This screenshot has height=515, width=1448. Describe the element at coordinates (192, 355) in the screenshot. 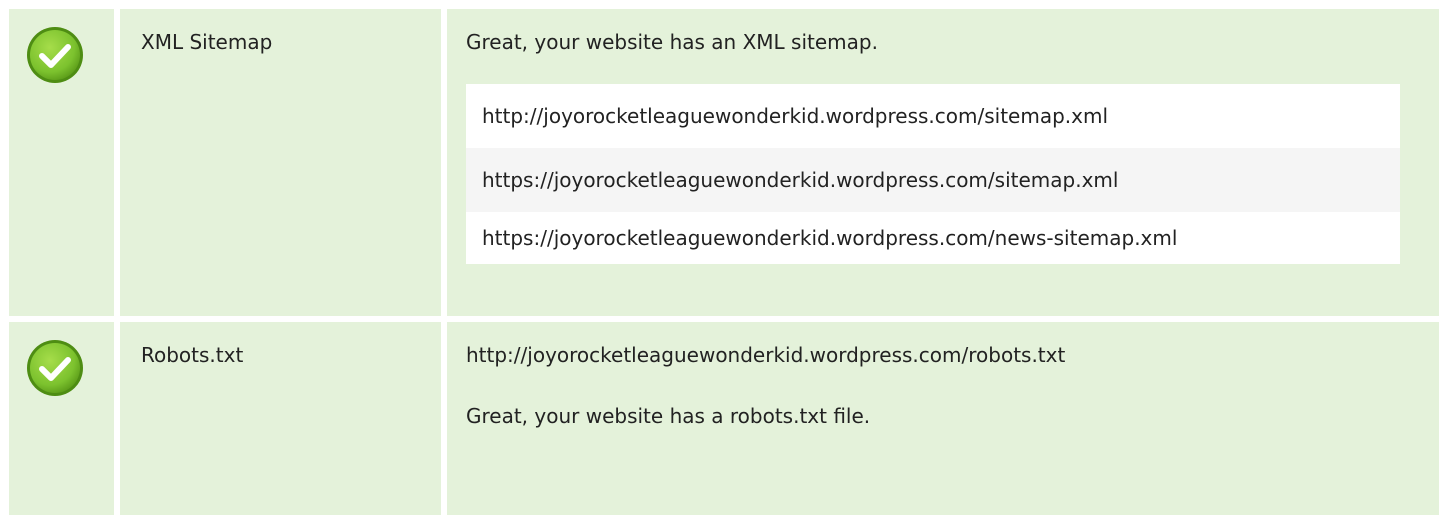

I see `check-label-text: Robots.txt` at that location.